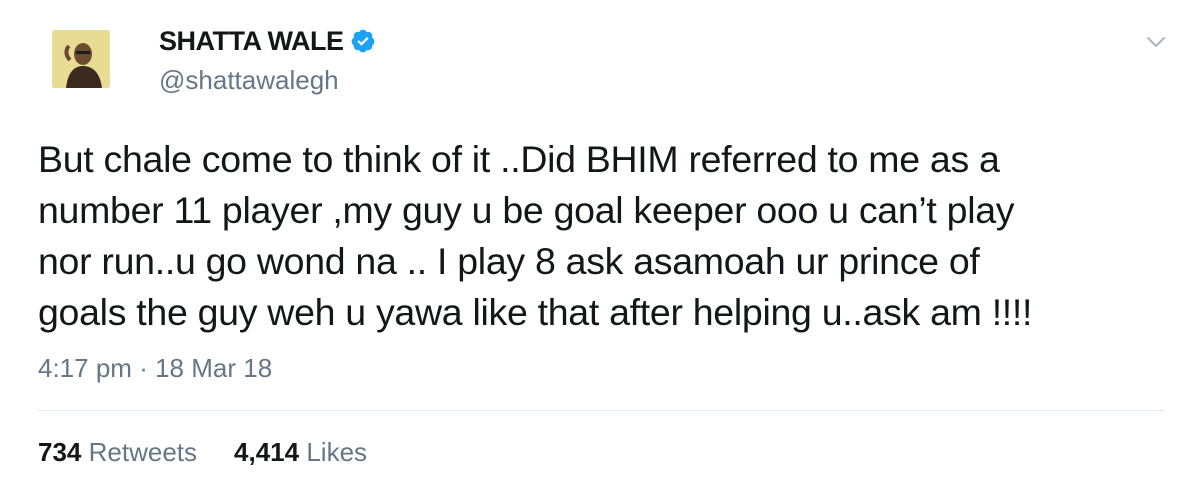 The height and width of the screenshot is (489, 1200). I want to click on retweets-count: 734, so click(60, 452).